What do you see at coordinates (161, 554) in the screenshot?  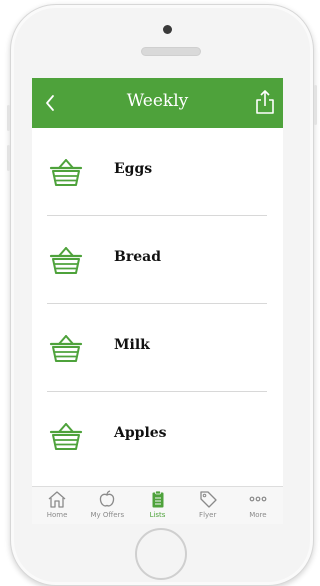 I see `home-hardware-button` at bounding box center [161, 554].